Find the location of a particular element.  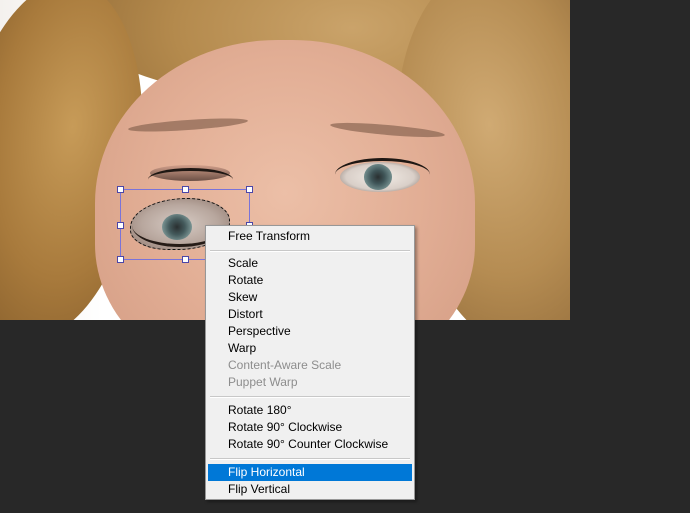

transform-handle-bottom-left is located at coordinates (120, 259).